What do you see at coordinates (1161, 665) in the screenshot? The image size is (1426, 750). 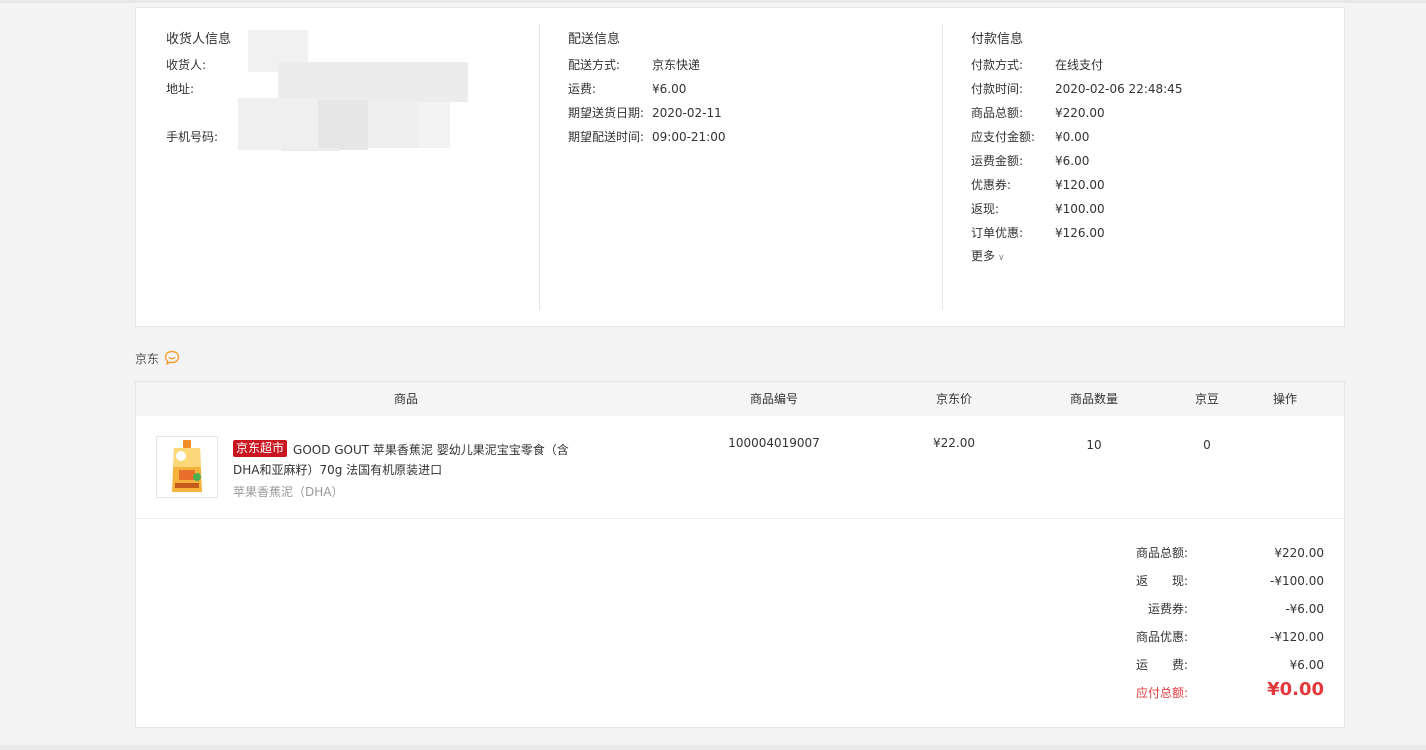 I see `total-shipping-label: 运 费:` at bounding box center [1161, 665].